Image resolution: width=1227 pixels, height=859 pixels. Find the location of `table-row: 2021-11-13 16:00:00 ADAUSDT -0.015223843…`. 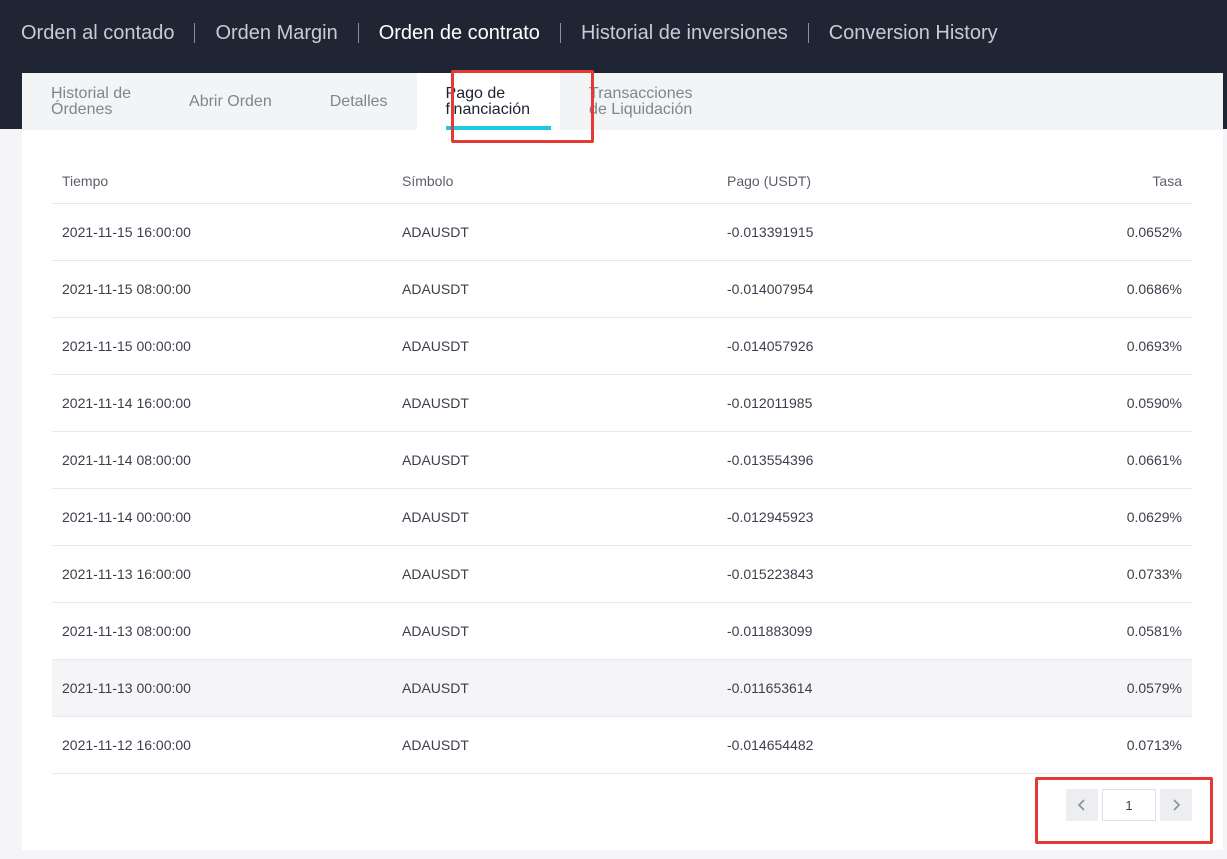

table-row: 2021-11-13 16:00:00 ADAUSDT -0.015223843… is located at coordinates (622, 574).